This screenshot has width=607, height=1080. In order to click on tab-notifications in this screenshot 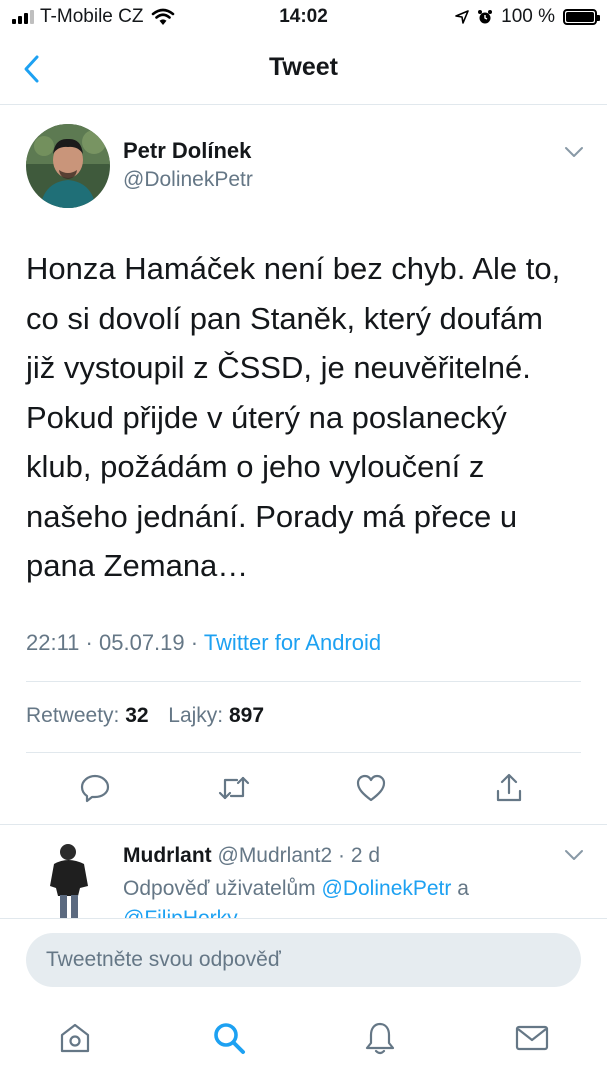, I will do `click(380, 1038)`.